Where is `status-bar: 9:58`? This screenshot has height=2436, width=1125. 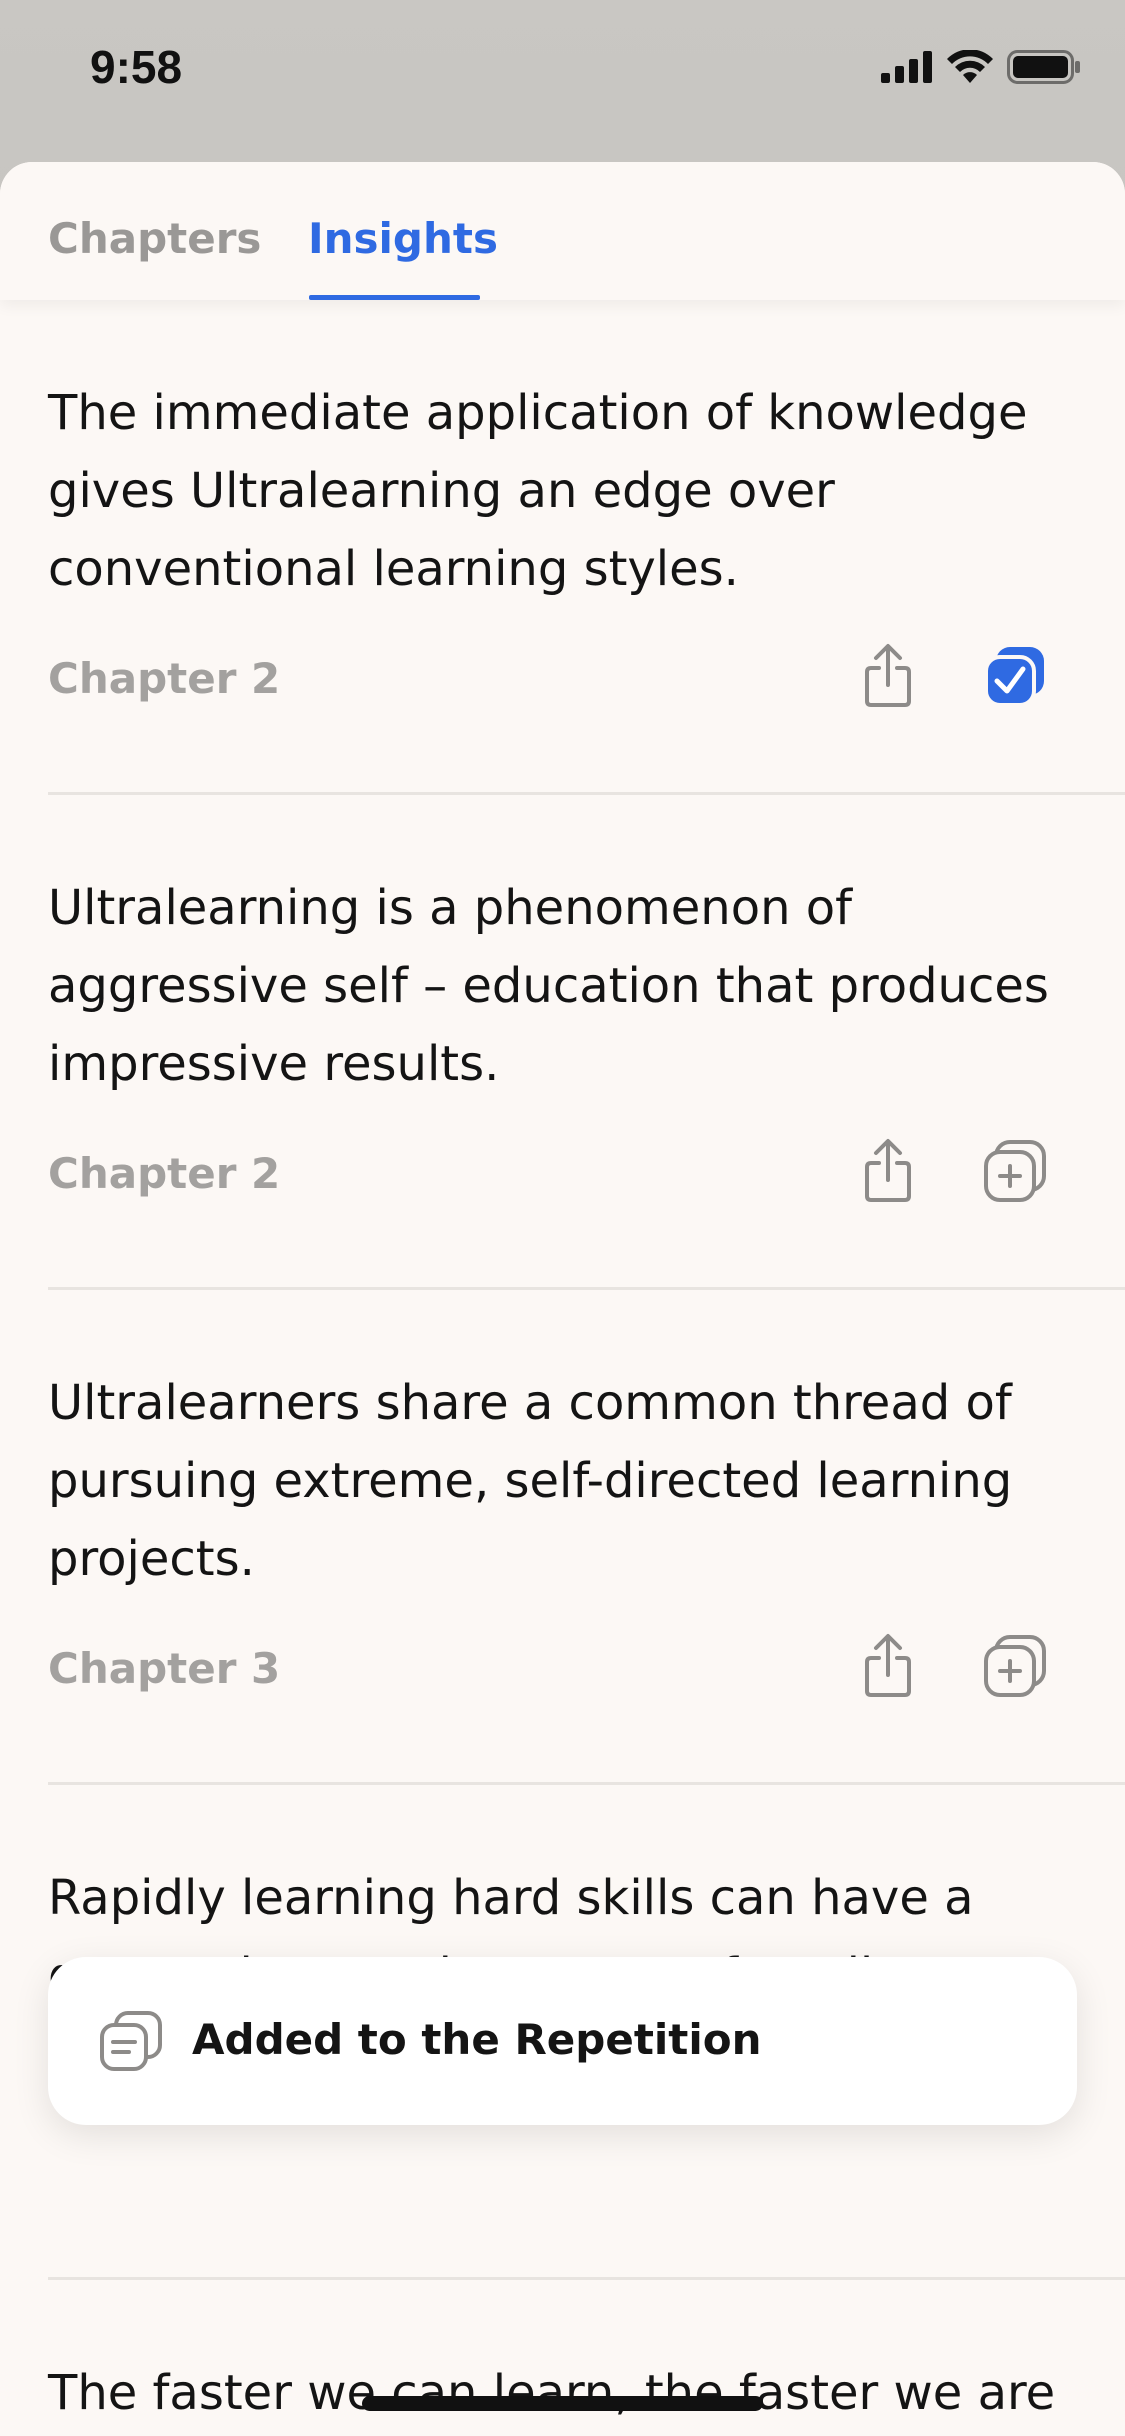 status-bar: 9:58 is located at coordinates (562, 70).